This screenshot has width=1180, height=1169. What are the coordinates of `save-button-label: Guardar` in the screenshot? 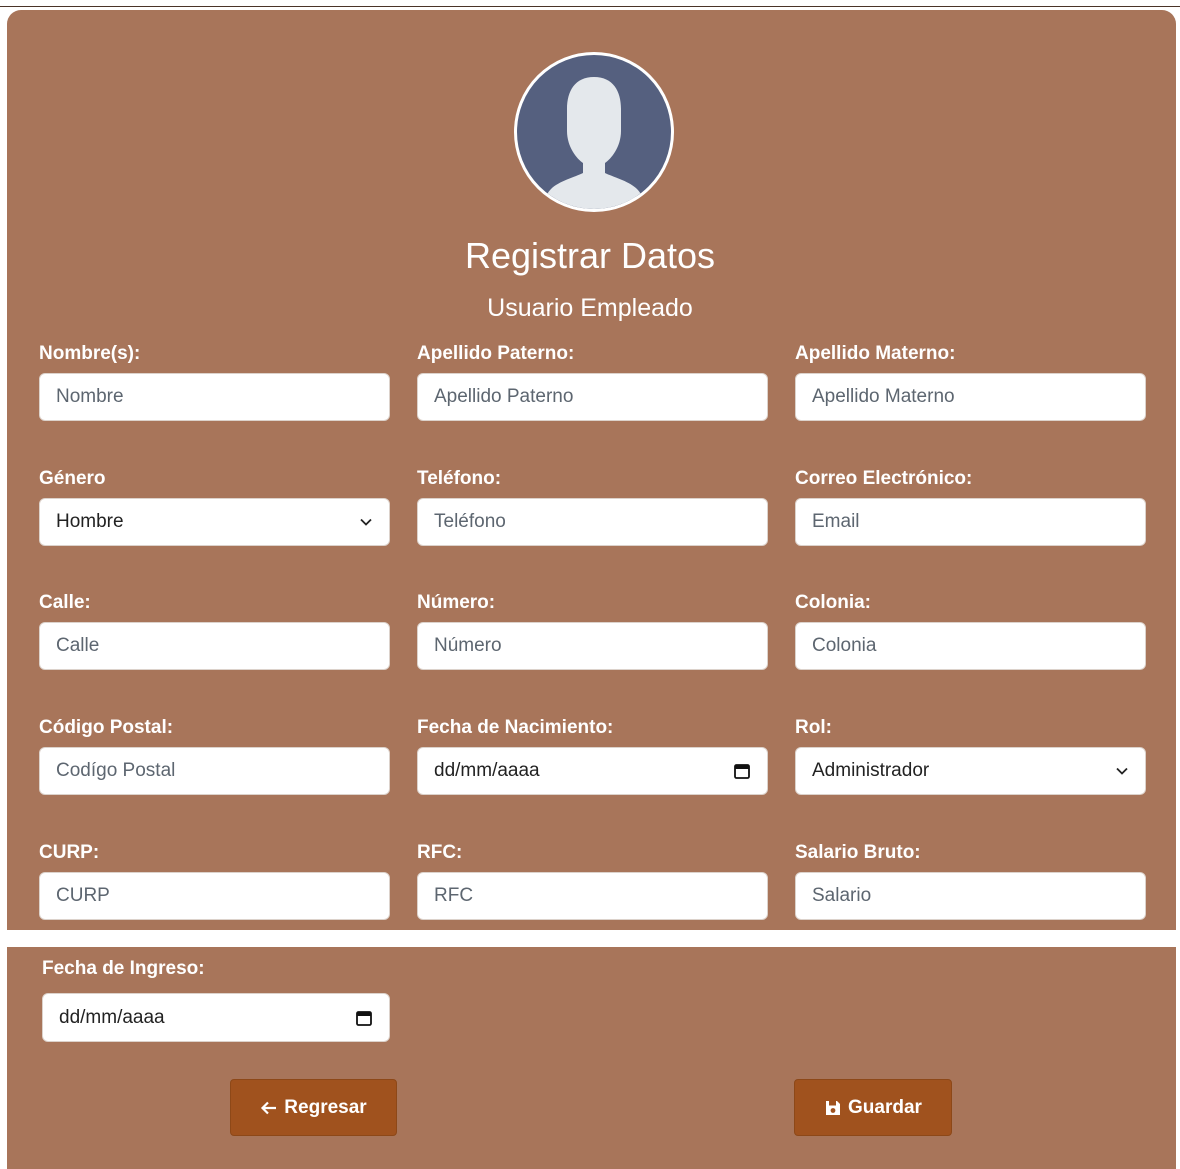 It's located at (885, 1107).